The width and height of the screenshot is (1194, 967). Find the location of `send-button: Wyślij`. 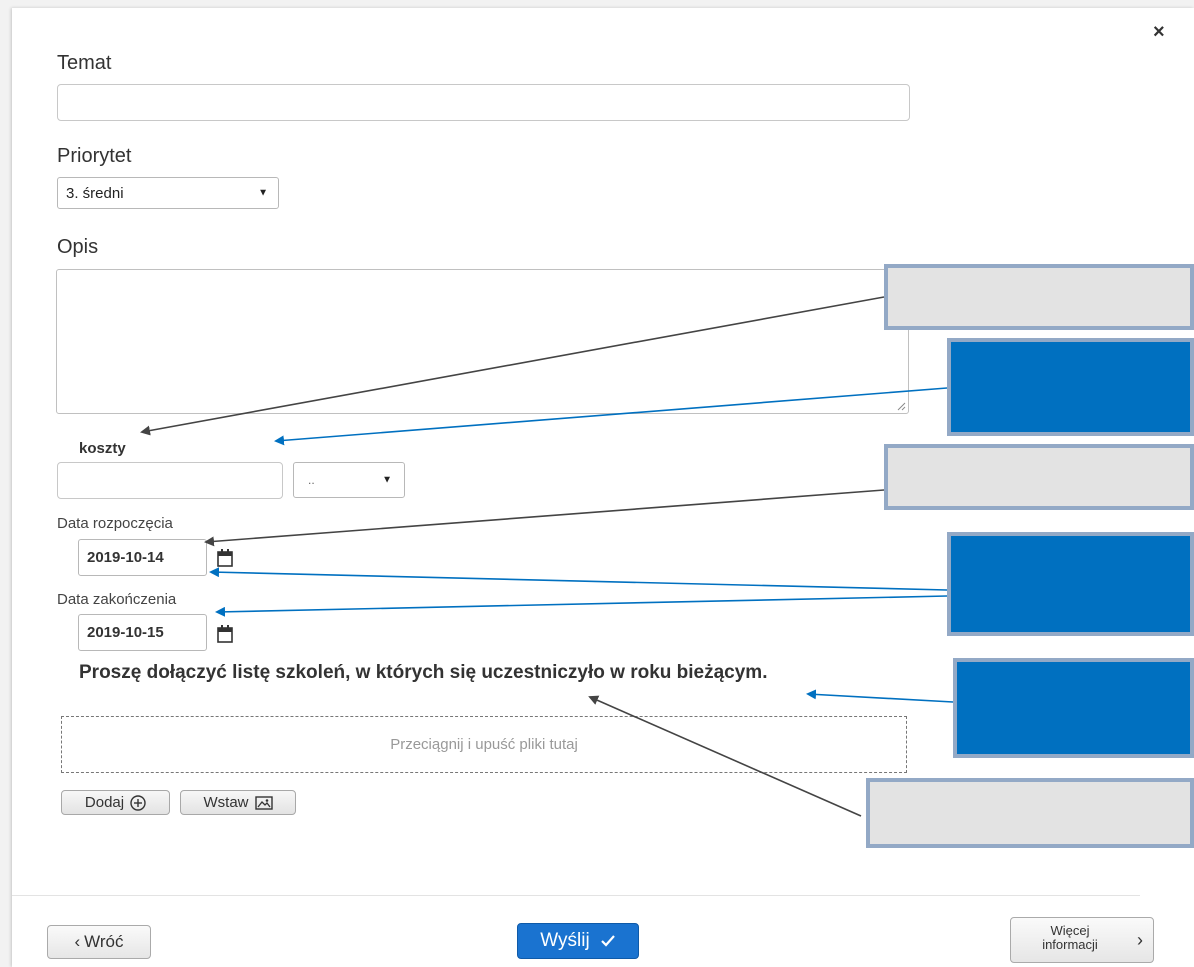

send-button: Wyślij is located at coordinates (578, 941).